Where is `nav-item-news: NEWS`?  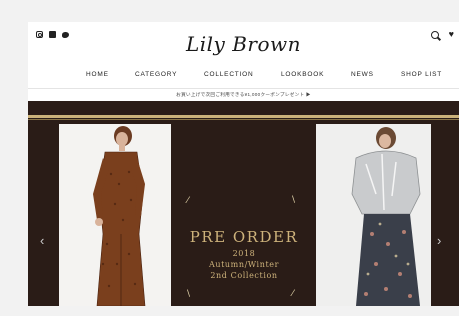
nav-item-news: NEWS is located at coordinates (362, 74).